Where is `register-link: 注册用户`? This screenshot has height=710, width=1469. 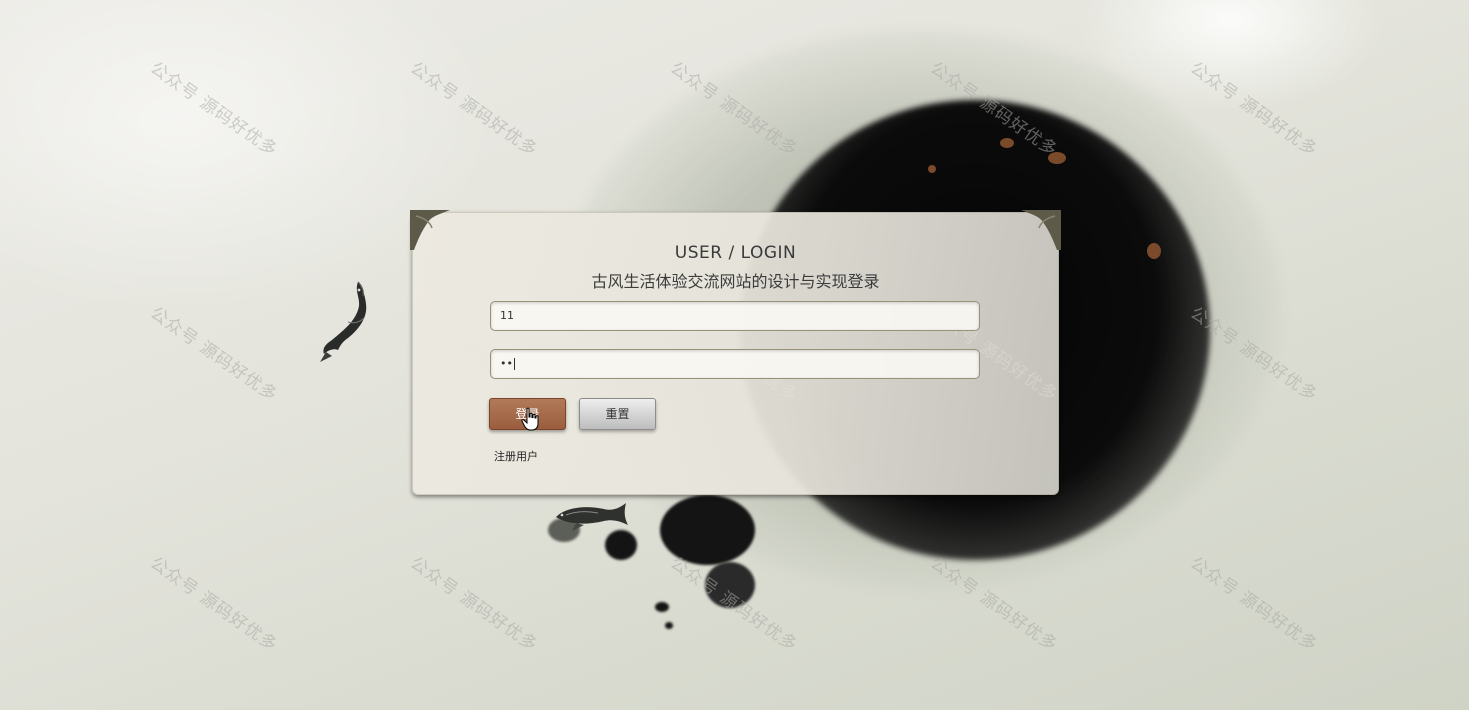
register-link: 注册用户 is located at coordinates (516, 456).